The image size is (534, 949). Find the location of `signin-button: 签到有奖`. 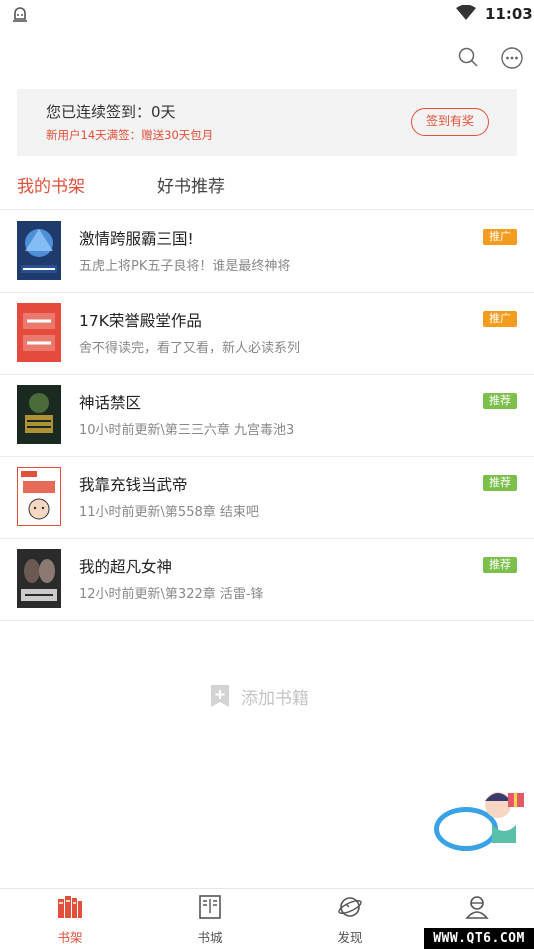

signin-button: 签到有奖 is located at coordinates (450, 122).